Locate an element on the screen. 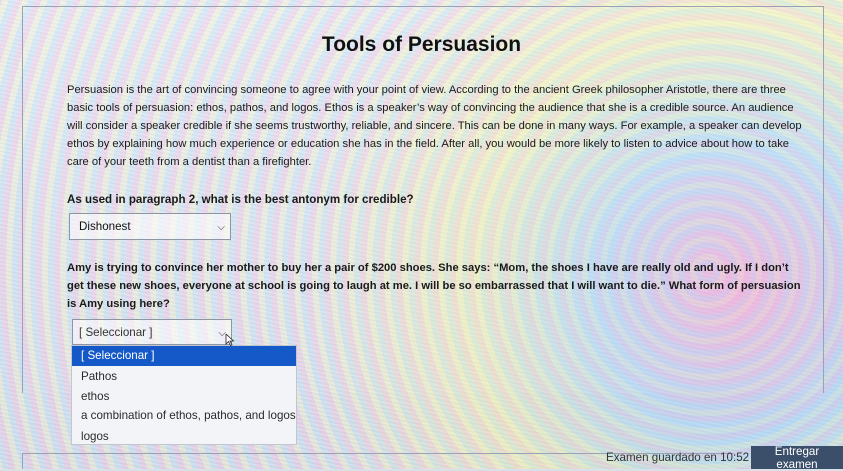  chevron-down-icon: ⌵ is located at coordinates (221, 227).